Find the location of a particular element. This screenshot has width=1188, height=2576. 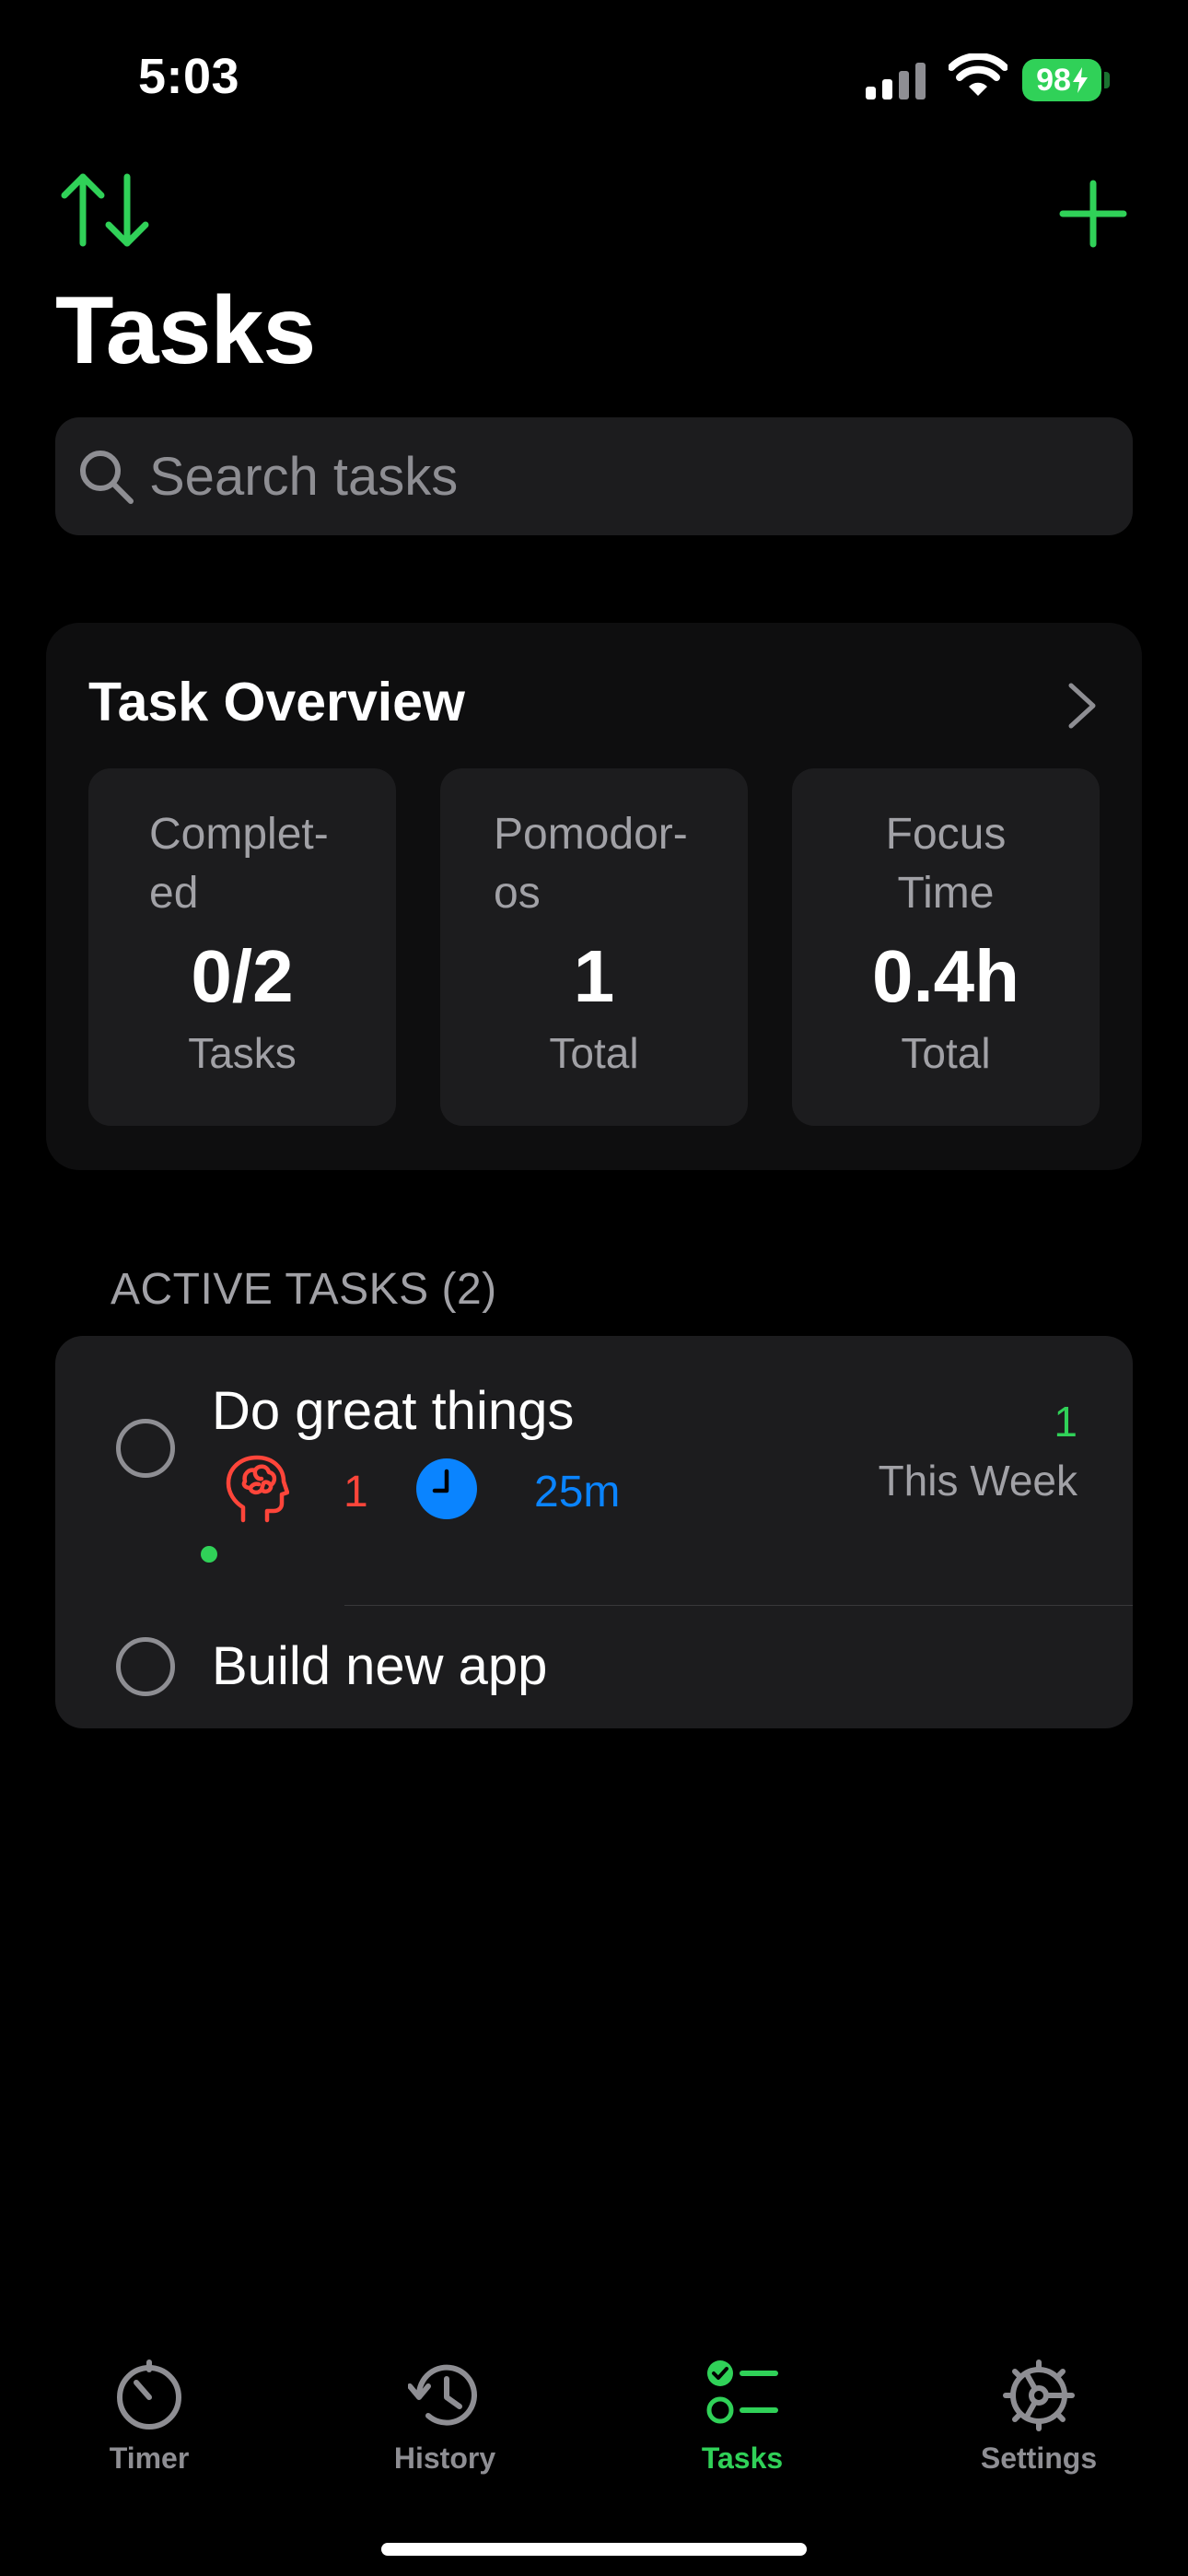

brain-icon is located at coordinates (257, 1489).